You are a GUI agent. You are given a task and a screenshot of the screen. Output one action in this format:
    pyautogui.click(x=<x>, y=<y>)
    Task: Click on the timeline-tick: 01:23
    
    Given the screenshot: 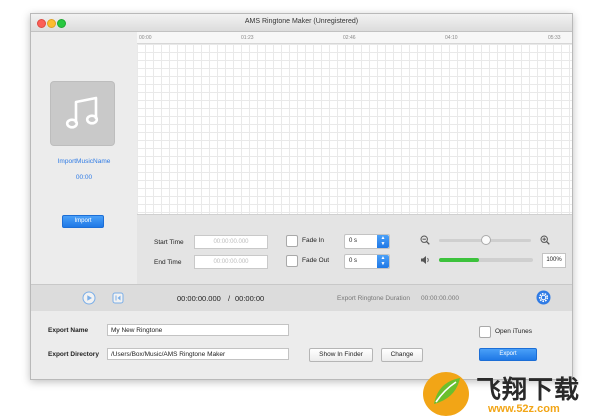 What is the action you would take?
    pyautogui.click(x=247, y=38)
    